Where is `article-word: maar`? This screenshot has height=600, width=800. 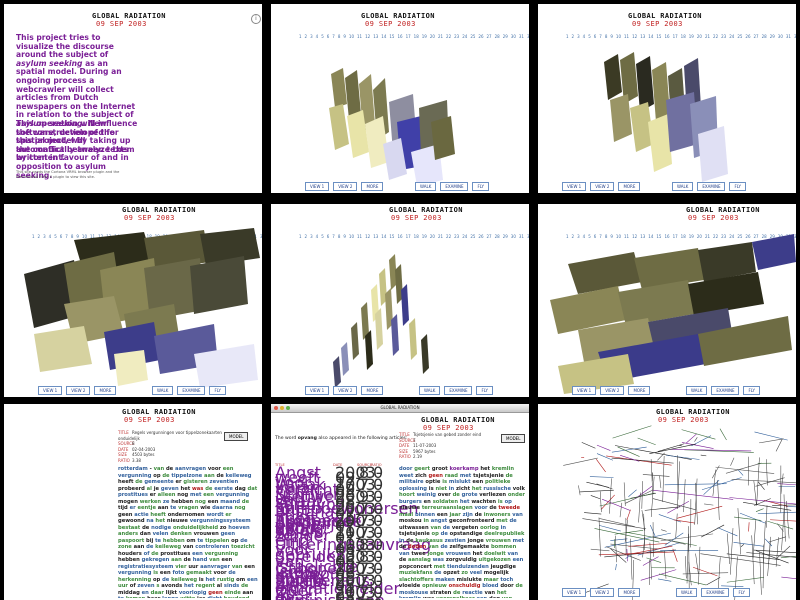 article-word: maar is located at coordinates (492, 580).